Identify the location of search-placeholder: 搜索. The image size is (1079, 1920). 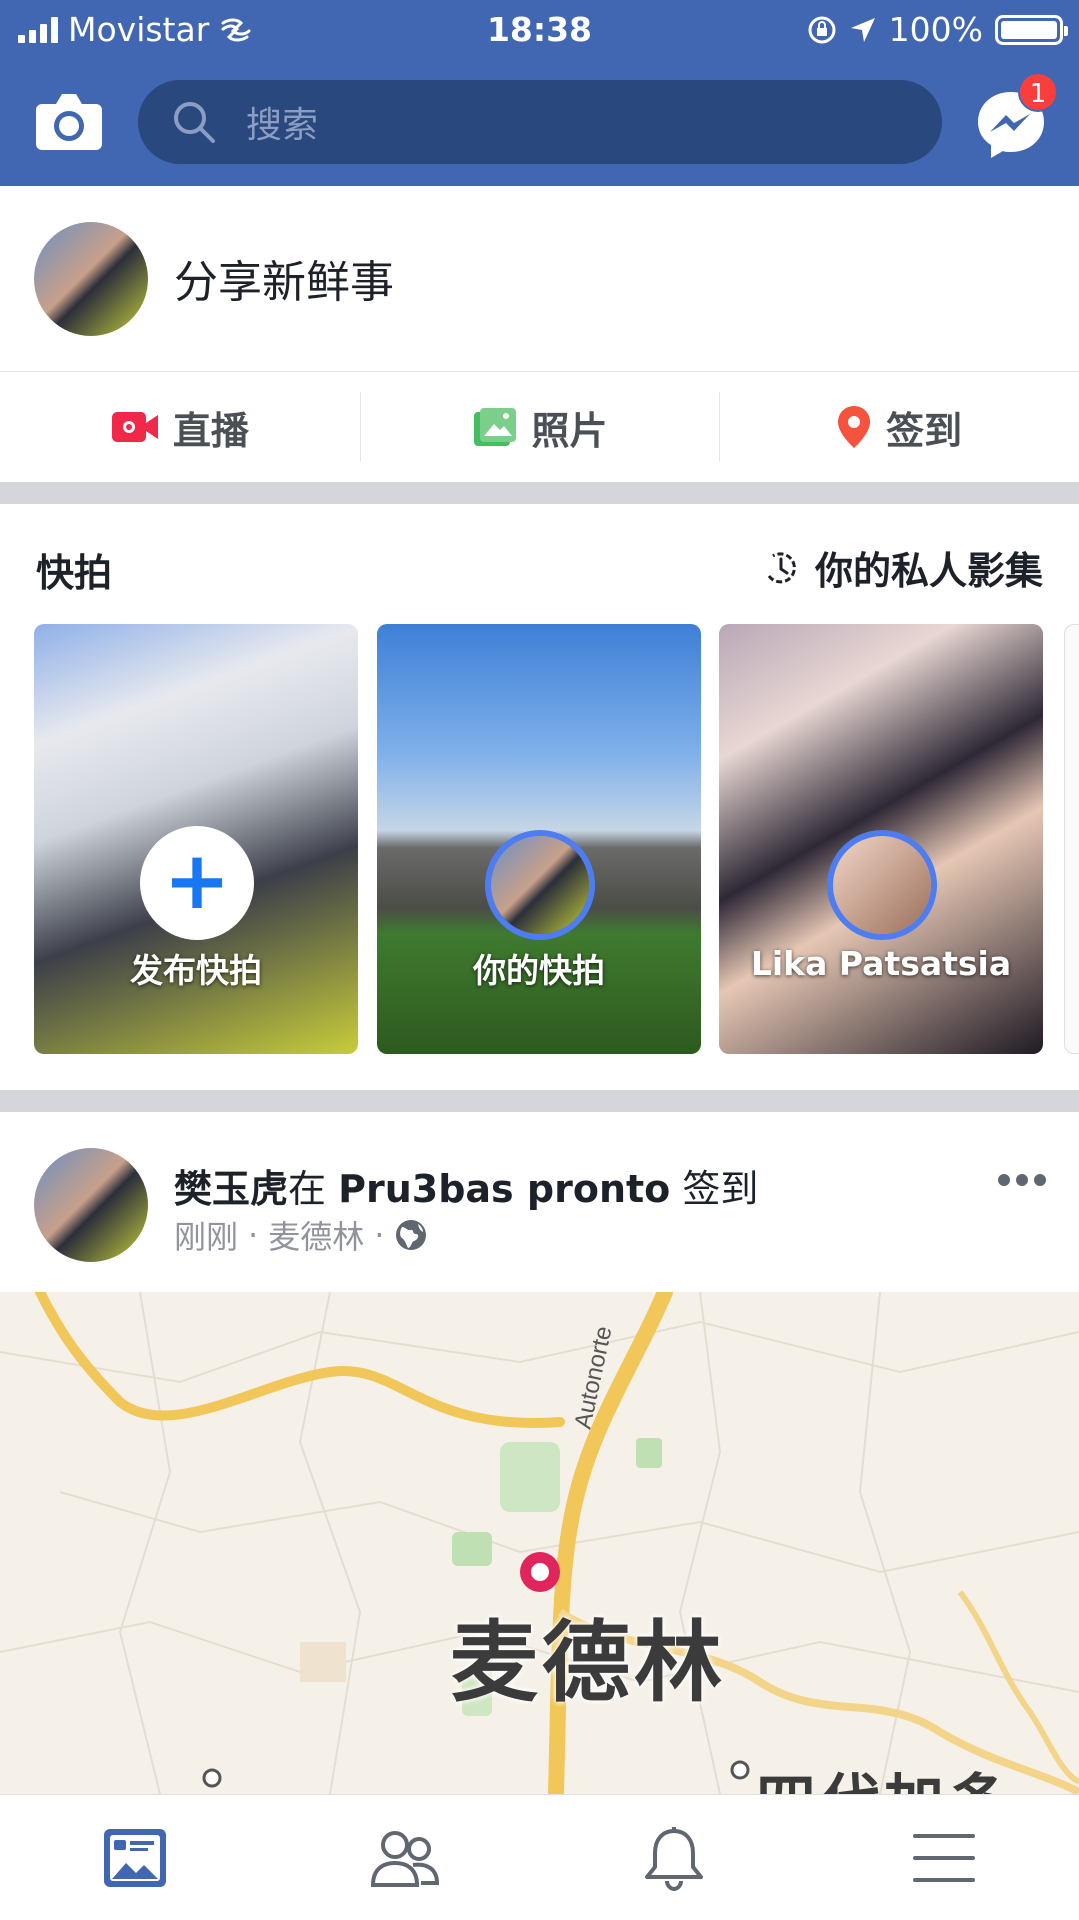
(282, 125).